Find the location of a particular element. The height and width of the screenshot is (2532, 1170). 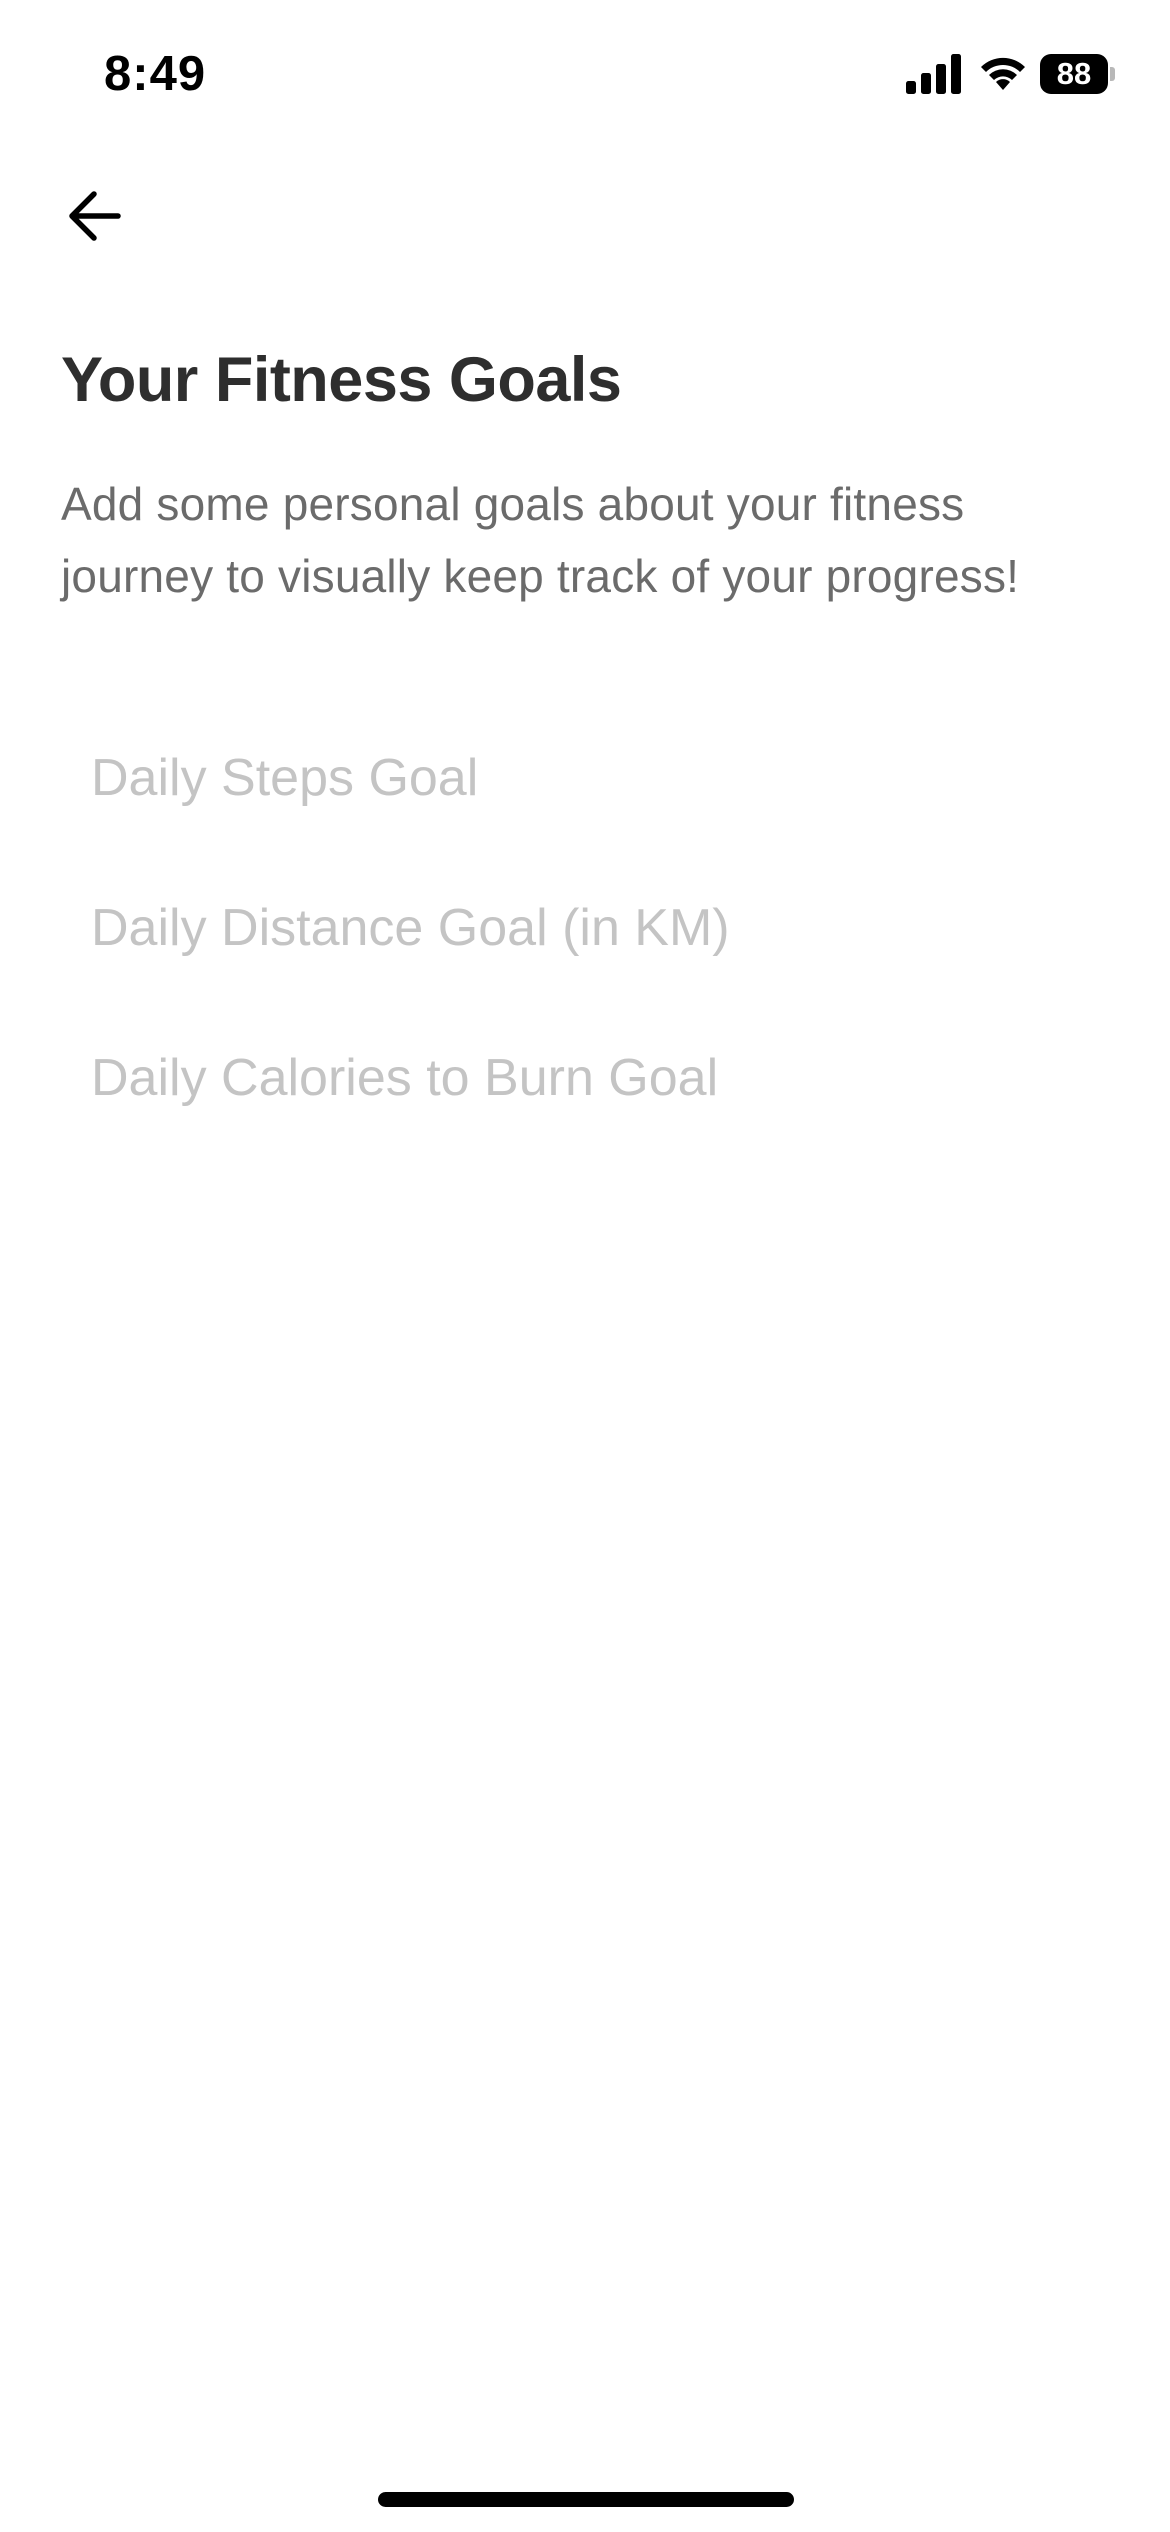

battery-cap is located at coordinates (1112, 74).